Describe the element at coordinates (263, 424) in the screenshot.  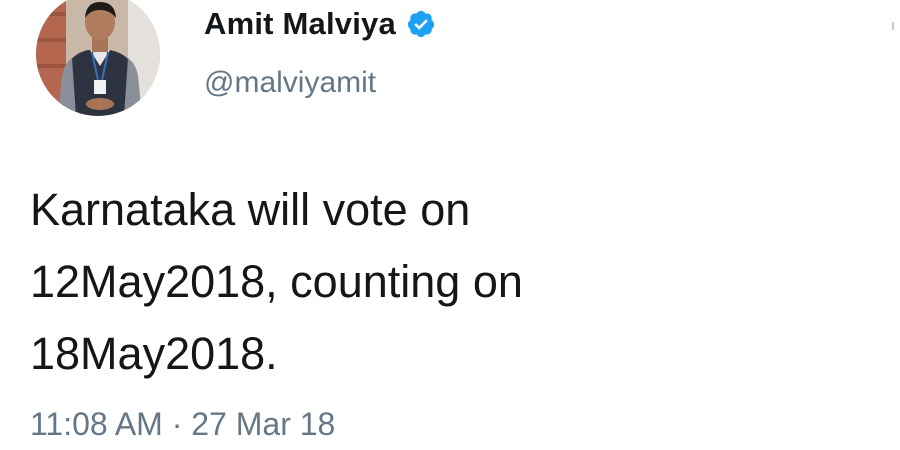
I see `tweet-date: 27 Mar 18` at that location.